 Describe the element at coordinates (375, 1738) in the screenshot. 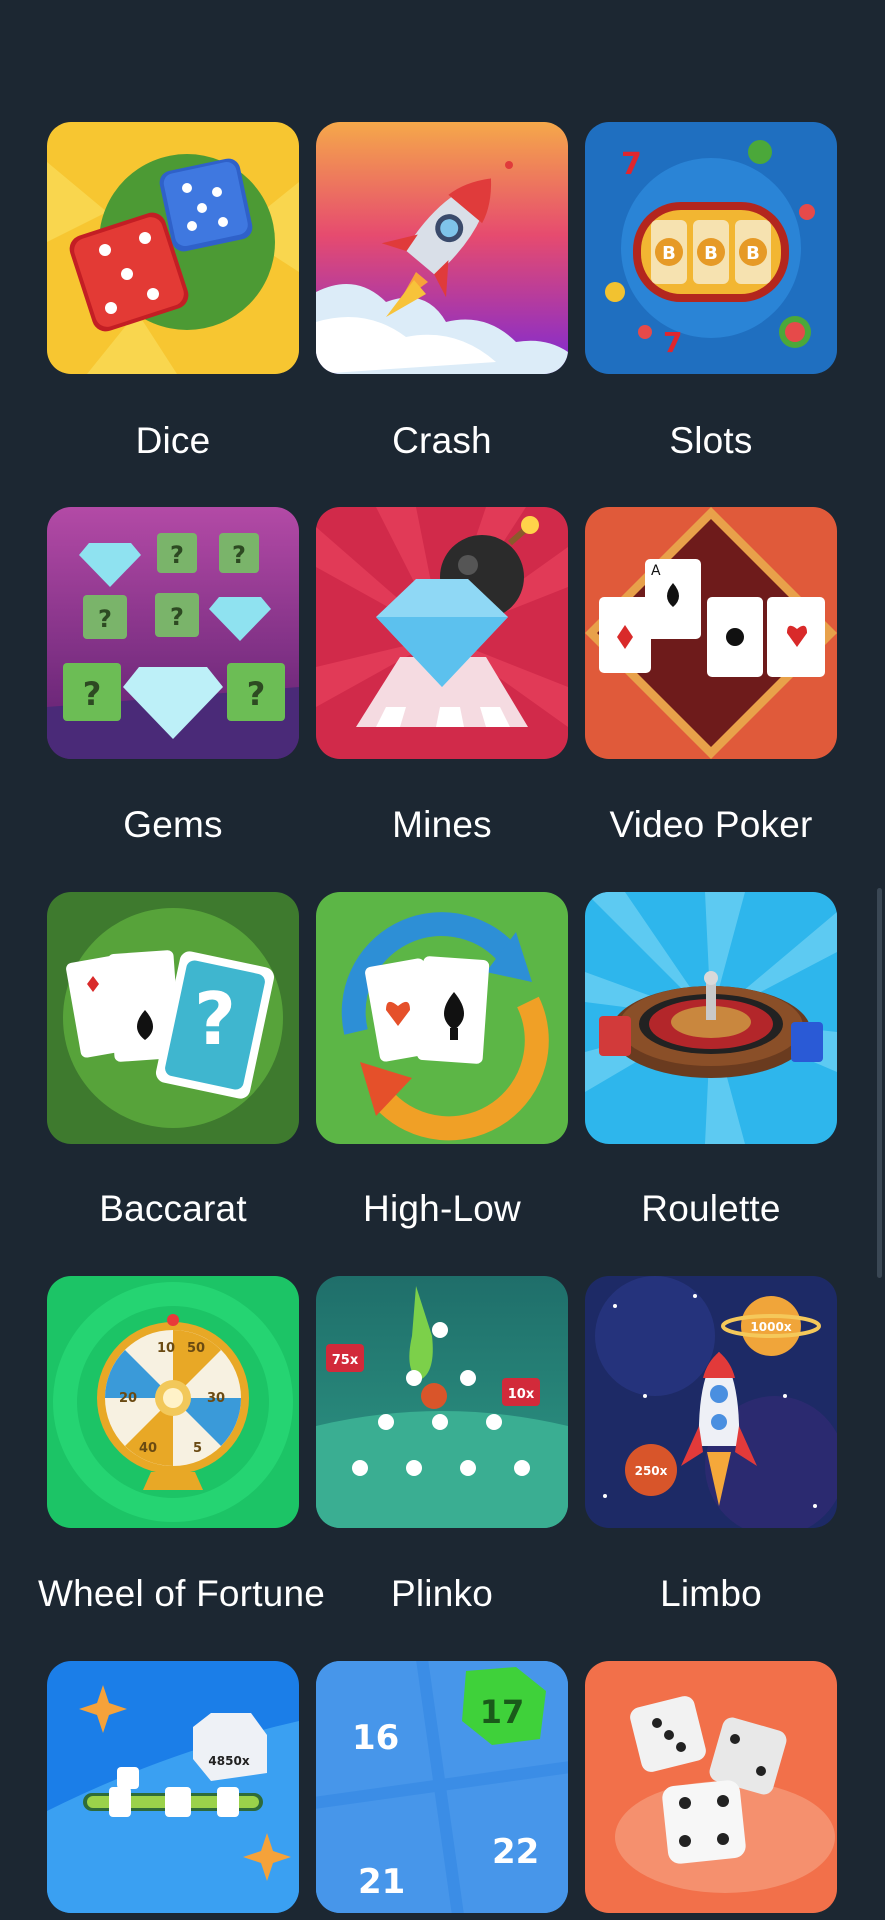

I see `svg-text: 16` at that location.